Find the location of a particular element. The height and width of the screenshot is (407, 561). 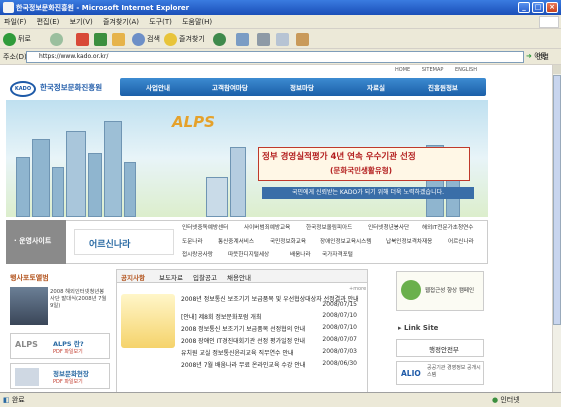

tab-press: 보도자료 is located at coordinates (171, 277).